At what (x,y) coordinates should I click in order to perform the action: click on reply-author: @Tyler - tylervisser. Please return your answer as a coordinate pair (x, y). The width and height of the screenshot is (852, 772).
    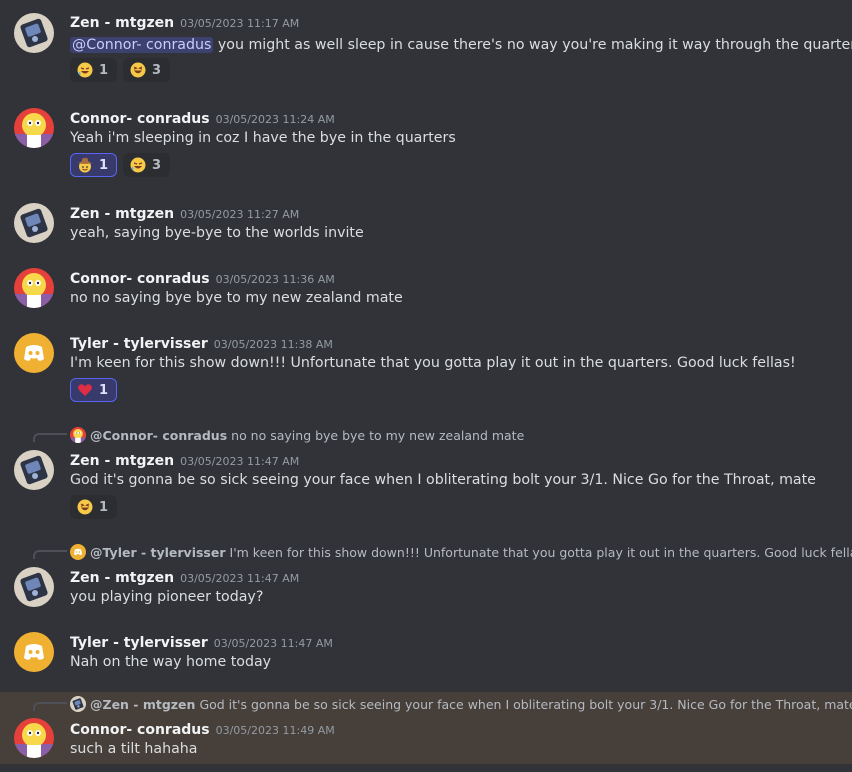
    Looking at the image, I should click on (158, 552).